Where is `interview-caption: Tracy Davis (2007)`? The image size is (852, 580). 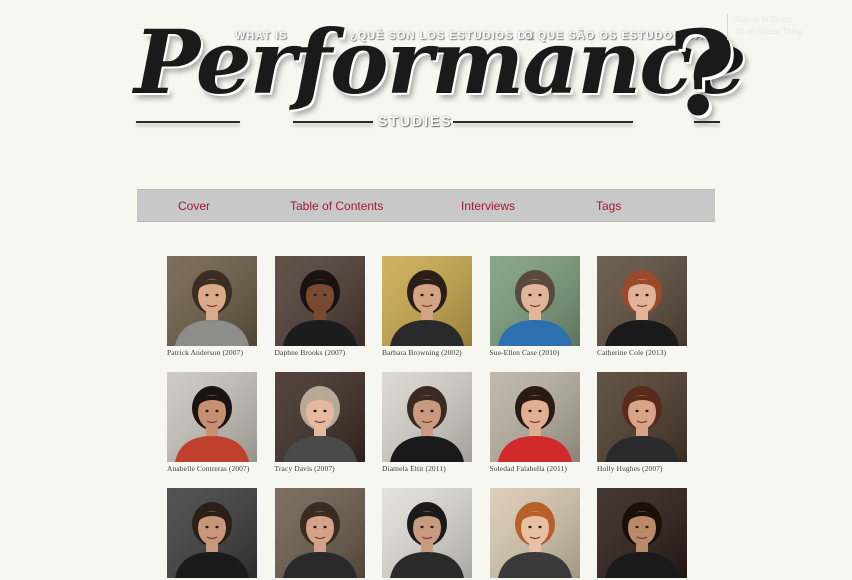
interview-caption: Tracy Davis (2007) is located at coordinates (321, 468).